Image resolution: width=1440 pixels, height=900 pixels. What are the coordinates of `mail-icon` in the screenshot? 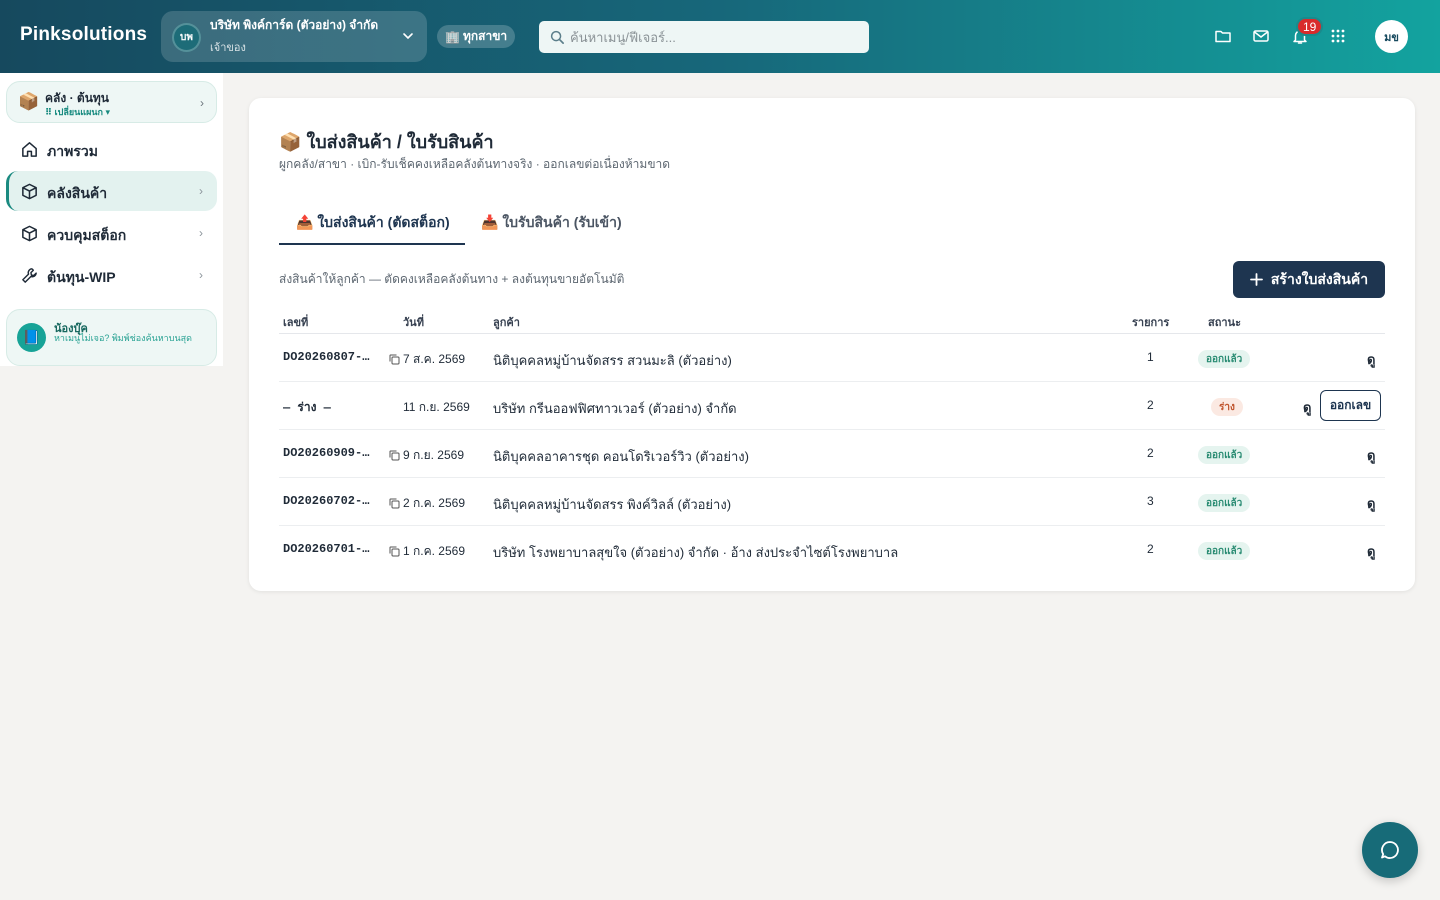 It's located at (1261, 36).